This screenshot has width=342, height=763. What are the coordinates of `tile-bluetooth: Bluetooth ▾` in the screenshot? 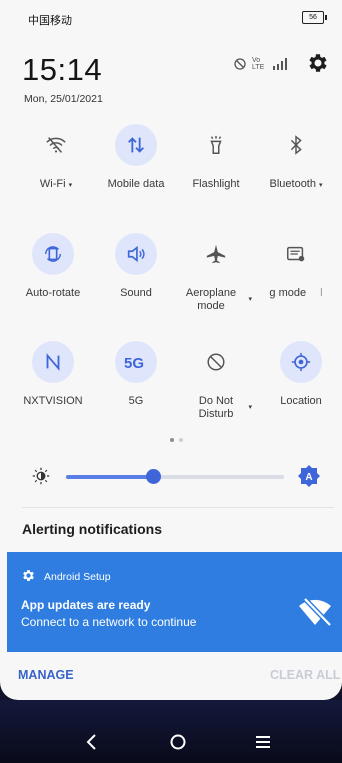 It's located at (296, 158).